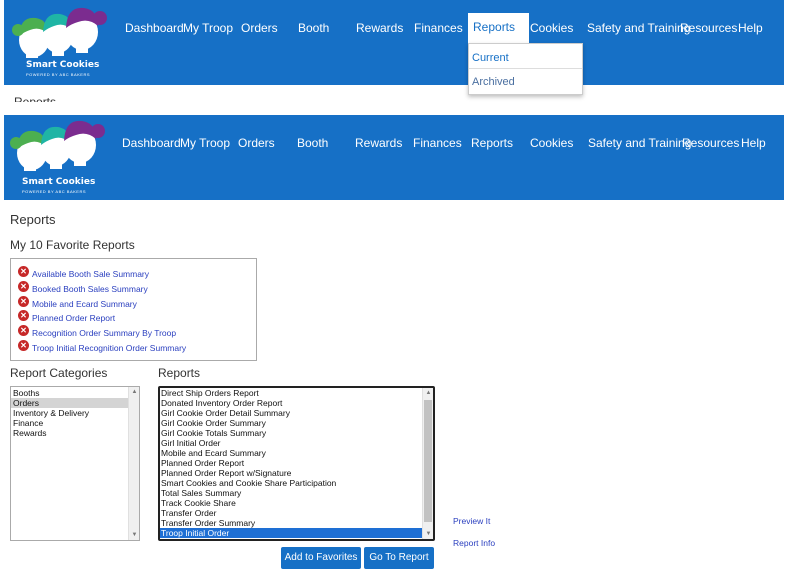 This screenshot has height=571, width=786. Describe the element at coordinates (292, 433) in the screenshot. I see `report-option: Girl Cookie Totals Summary` at that location.